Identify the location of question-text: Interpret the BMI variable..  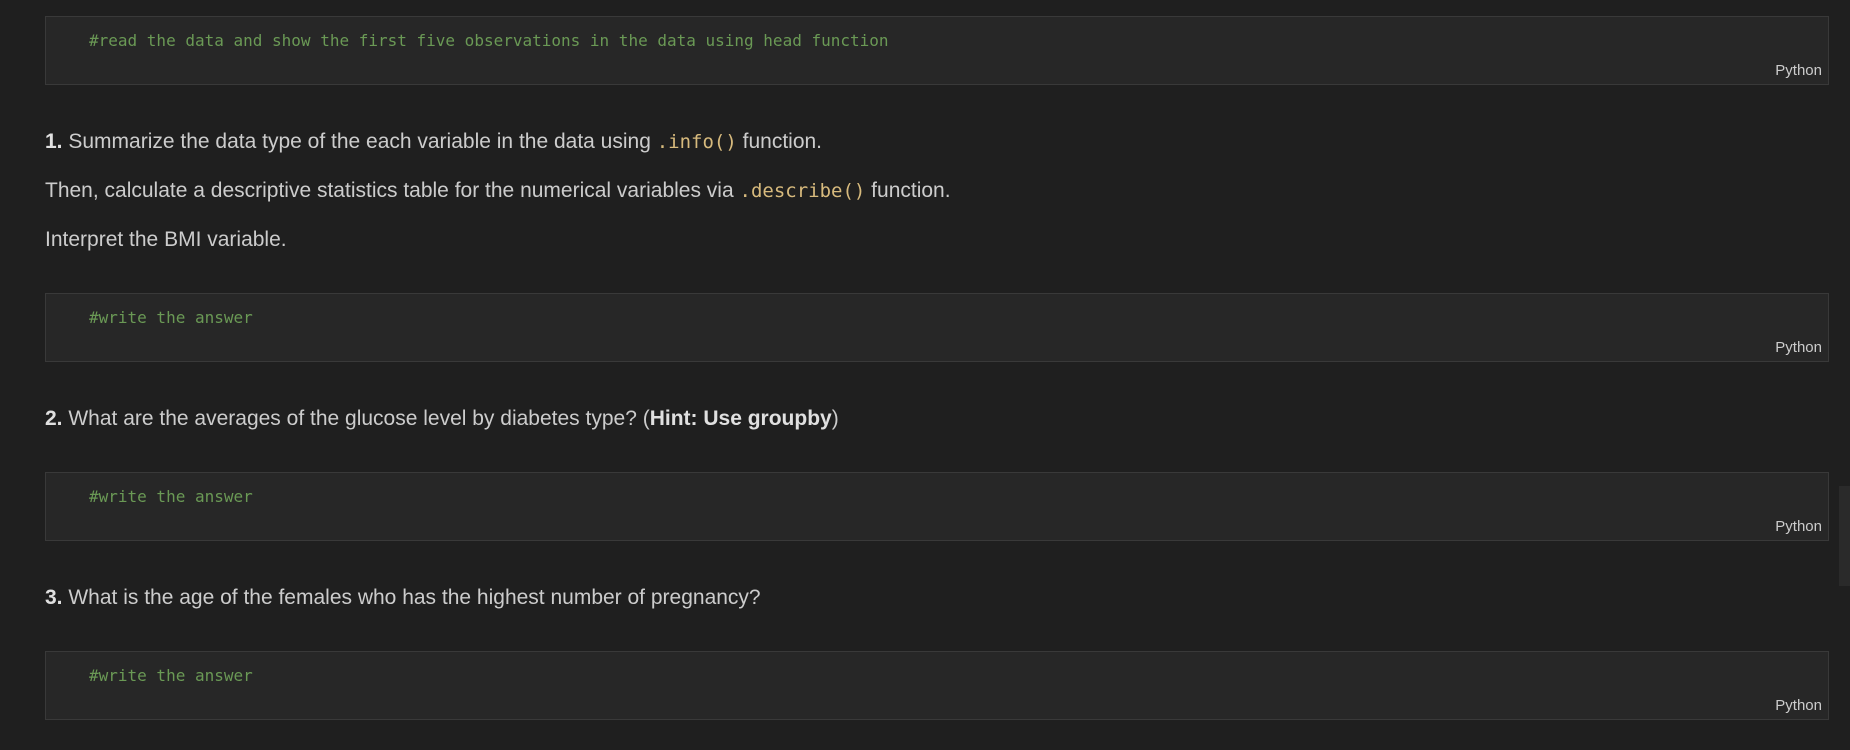
(166, 239).